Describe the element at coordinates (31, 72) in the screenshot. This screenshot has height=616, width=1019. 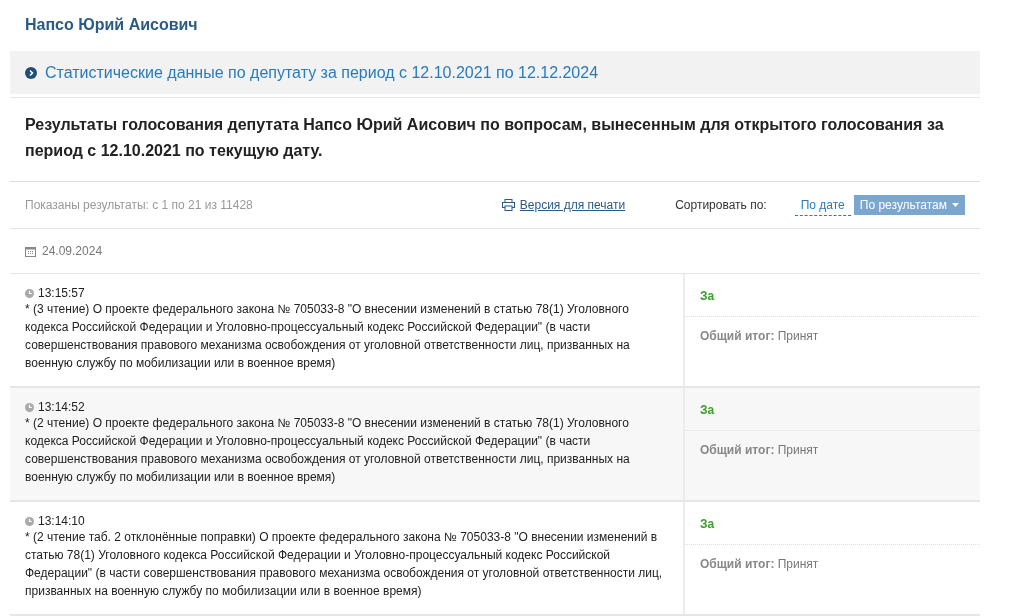
I see `chevron-circle-icon` at that location.